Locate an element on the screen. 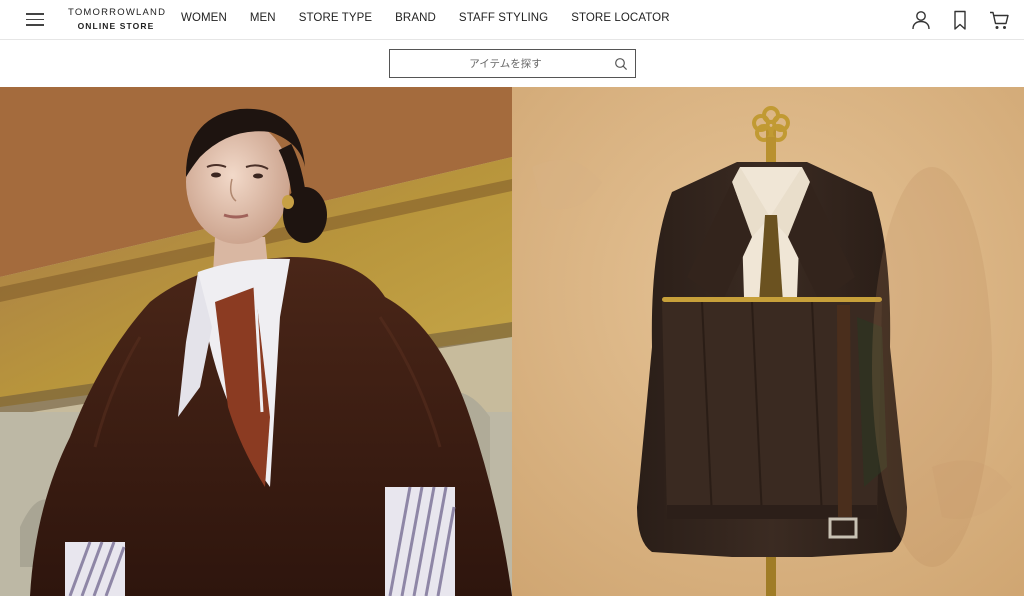 The height and width of the screenshot is (596, 1024). nav-women: WOMEN is located at coordinates (204, 18).